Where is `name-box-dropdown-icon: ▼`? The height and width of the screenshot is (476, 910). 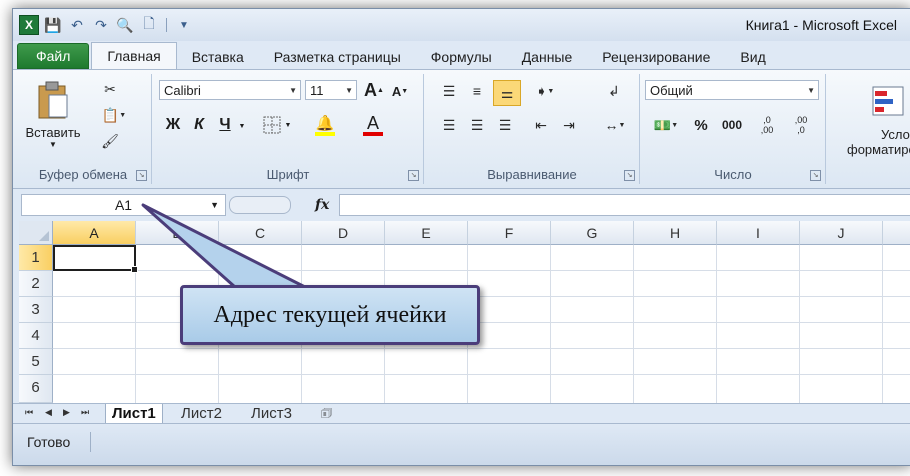
name-box-dropdown-icon: ▼ is located at coordinates (214, 205).